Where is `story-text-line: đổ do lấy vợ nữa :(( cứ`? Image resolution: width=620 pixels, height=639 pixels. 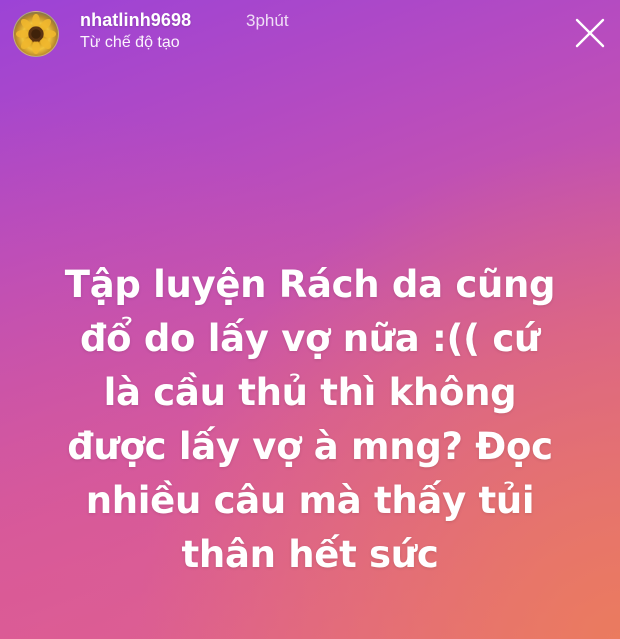
story-text-line: đổ do lấy vợ nữa :(( cứ is located at coordinates (310, 338).